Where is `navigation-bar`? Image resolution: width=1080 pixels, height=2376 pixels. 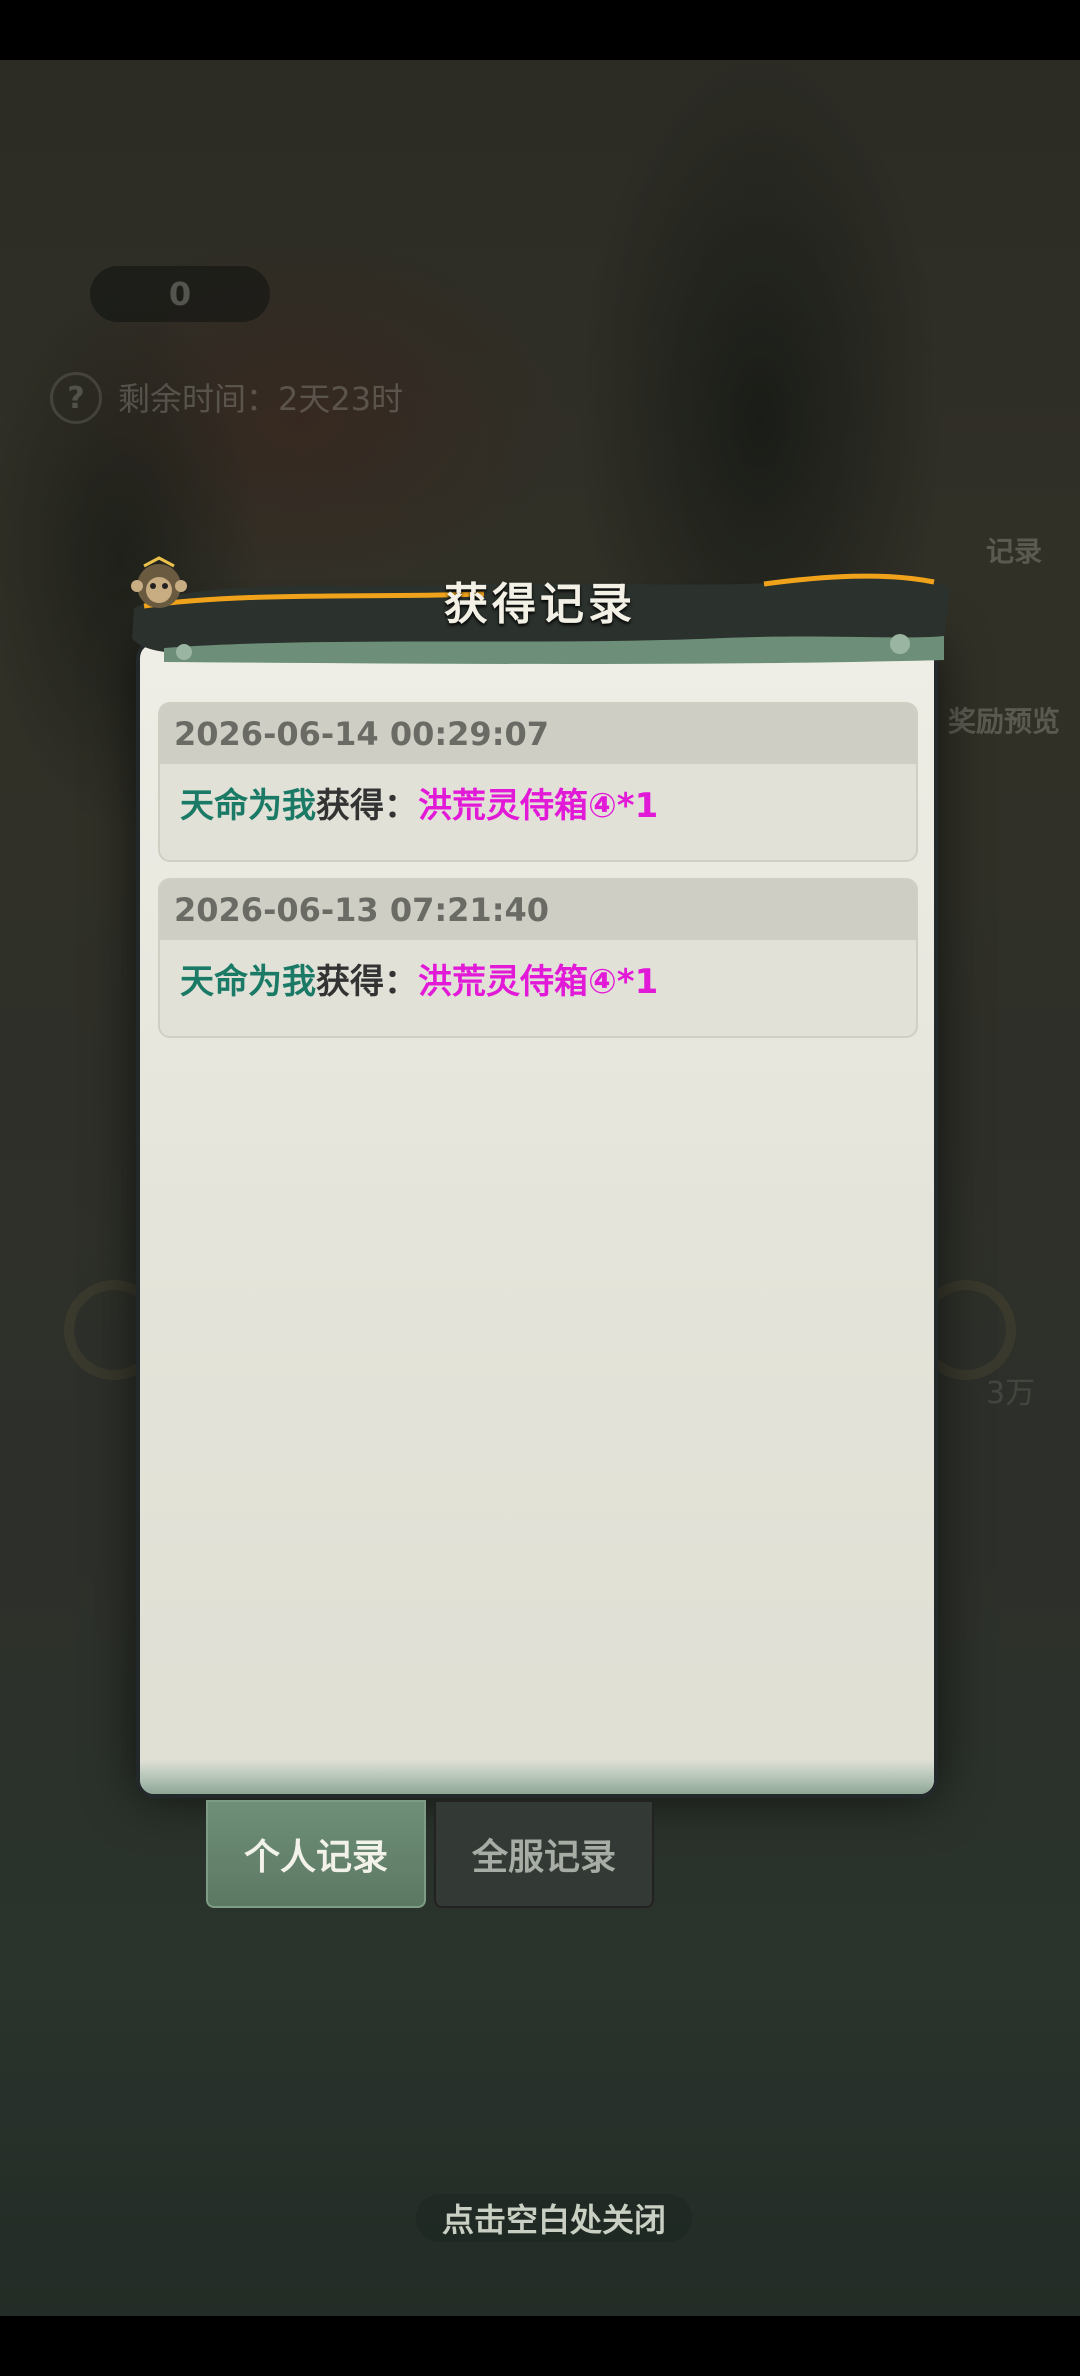
navigation-bar is located at coordinates (540, 2346).